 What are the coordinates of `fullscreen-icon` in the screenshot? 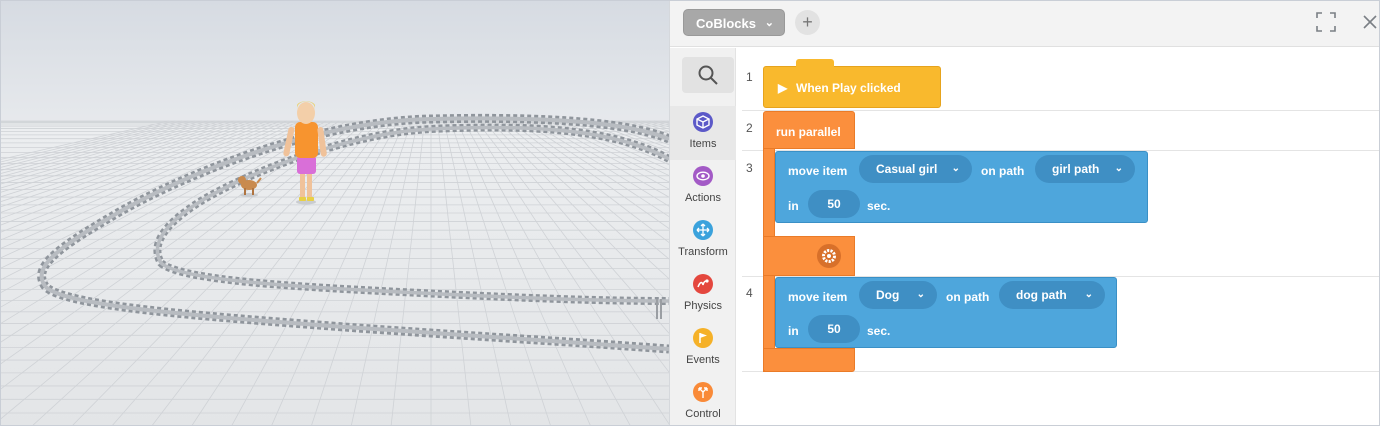 It's located at (1326, 22).